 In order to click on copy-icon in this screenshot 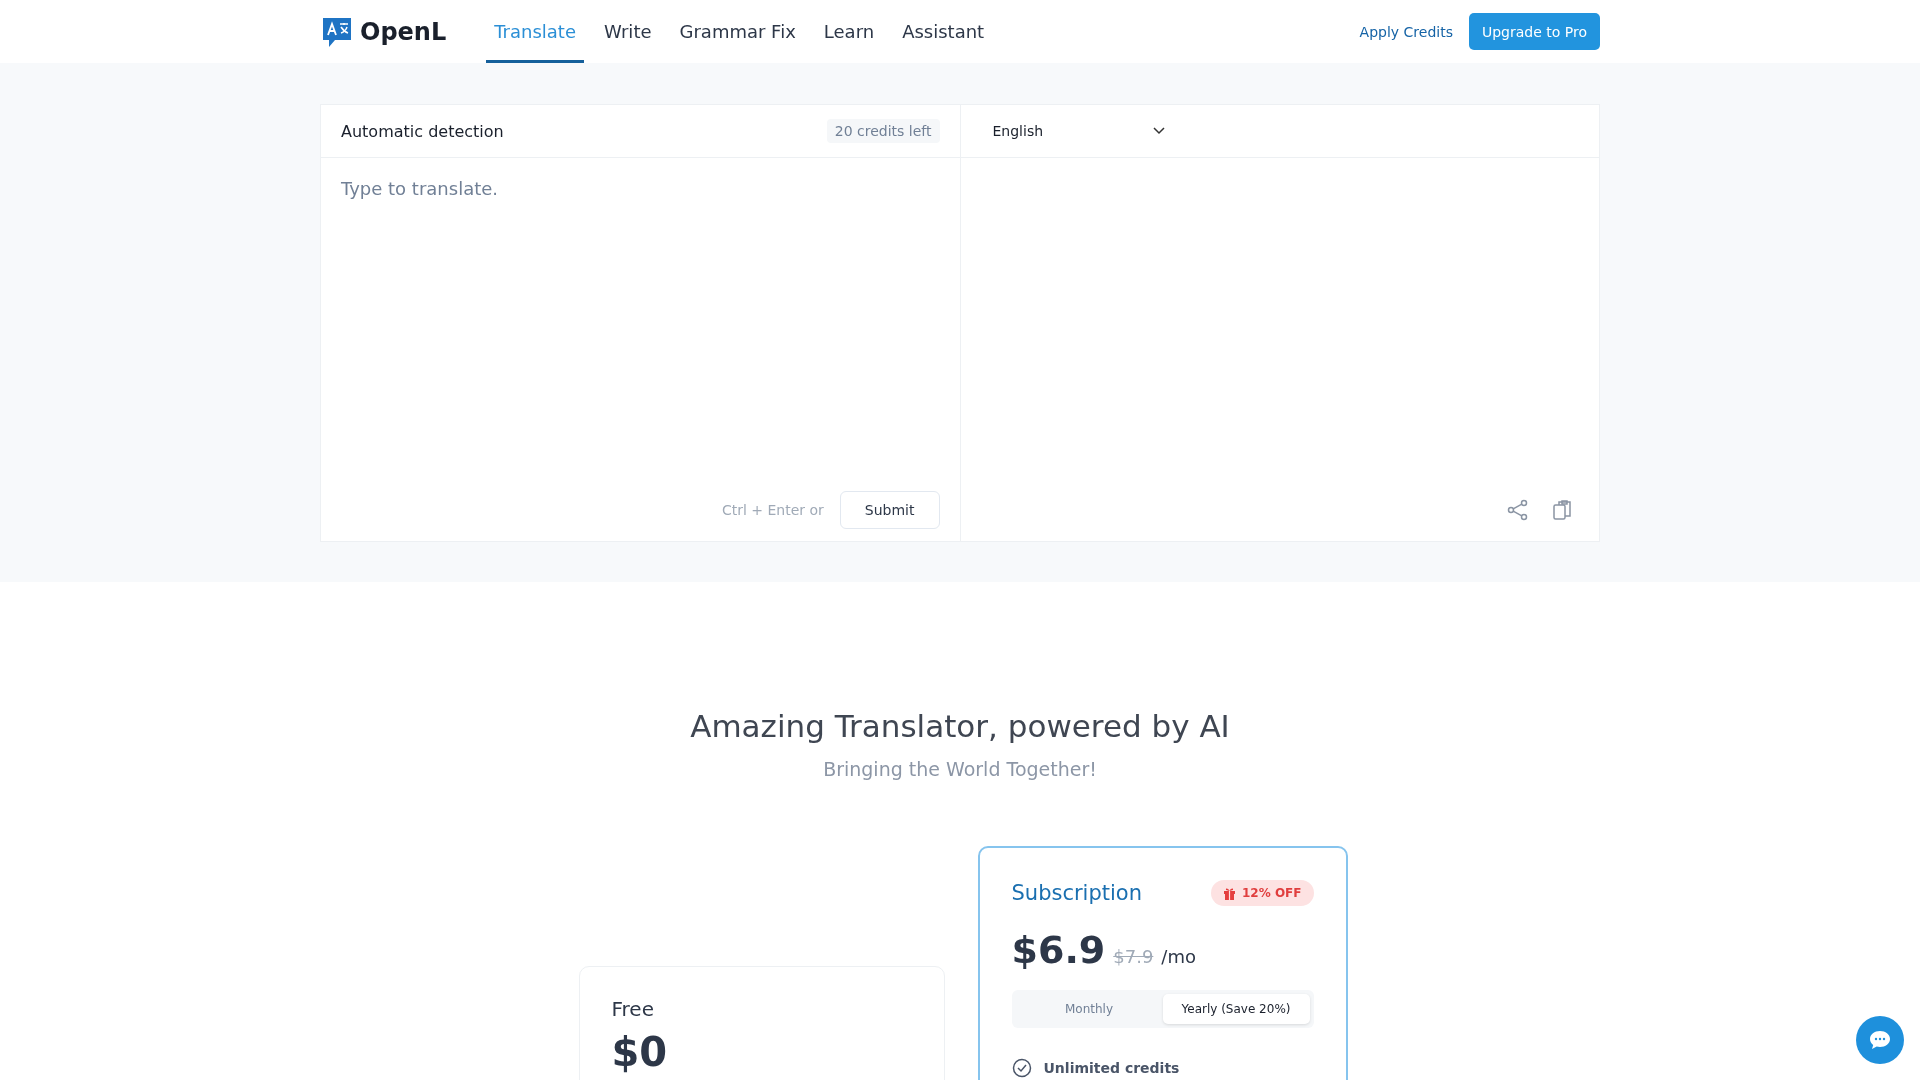, I will do `click(1562, 510)`.